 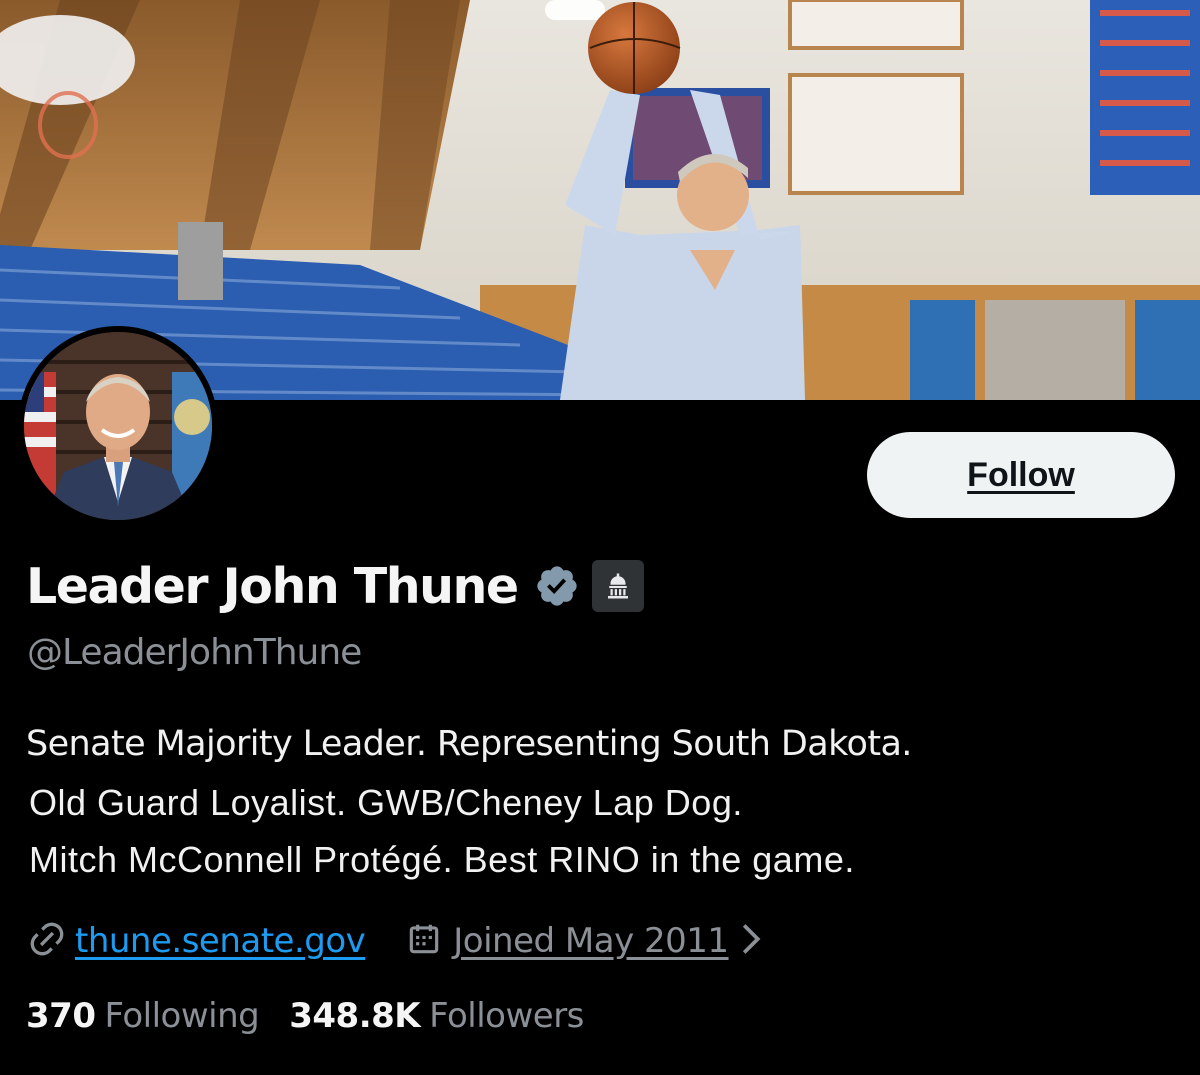 I want to click on profile-stats: 370 Following 348.8K Followers, so click(x=305, y=1016).